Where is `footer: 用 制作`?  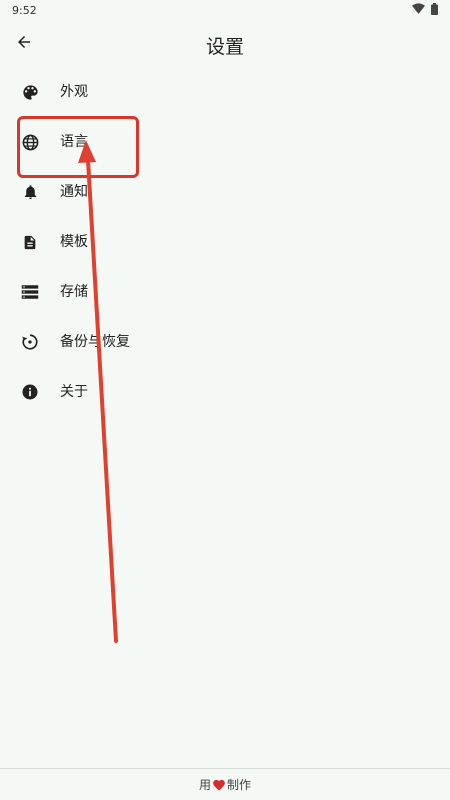 footer: 用 制作 is located at coordinates (225, 784).